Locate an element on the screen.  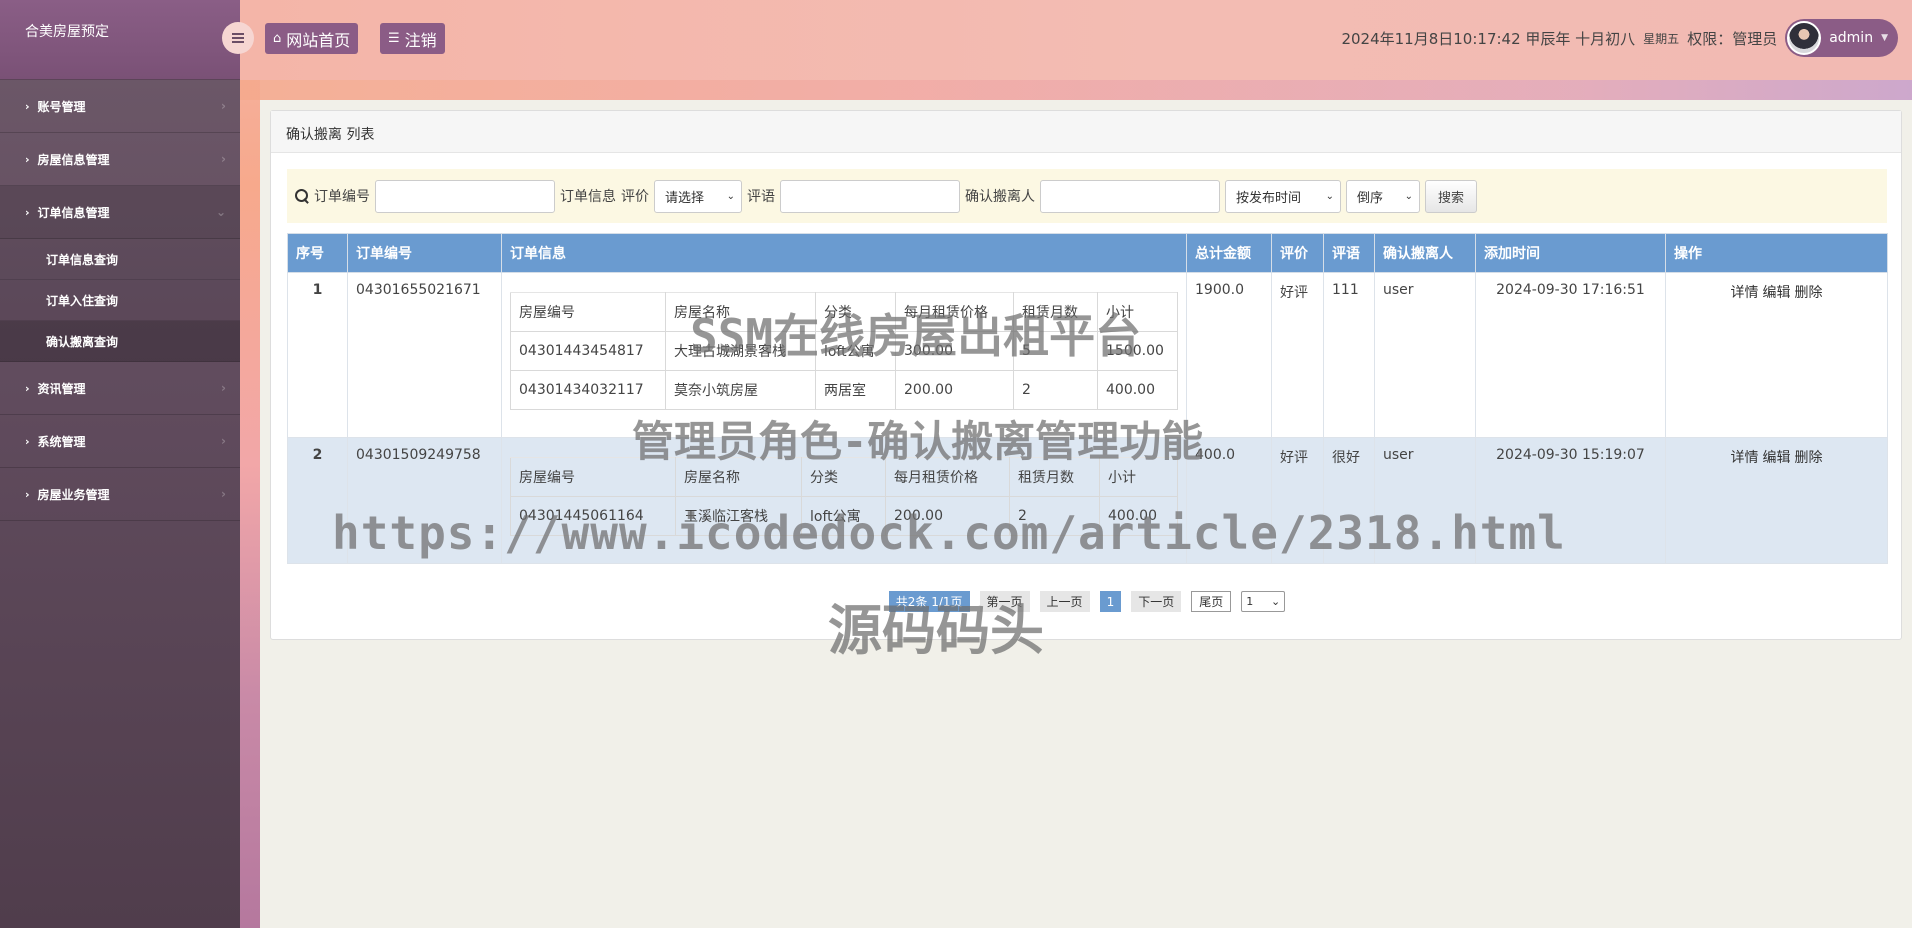
sidebar-item-label: 账号管理 is located at coordinates (61, 106).